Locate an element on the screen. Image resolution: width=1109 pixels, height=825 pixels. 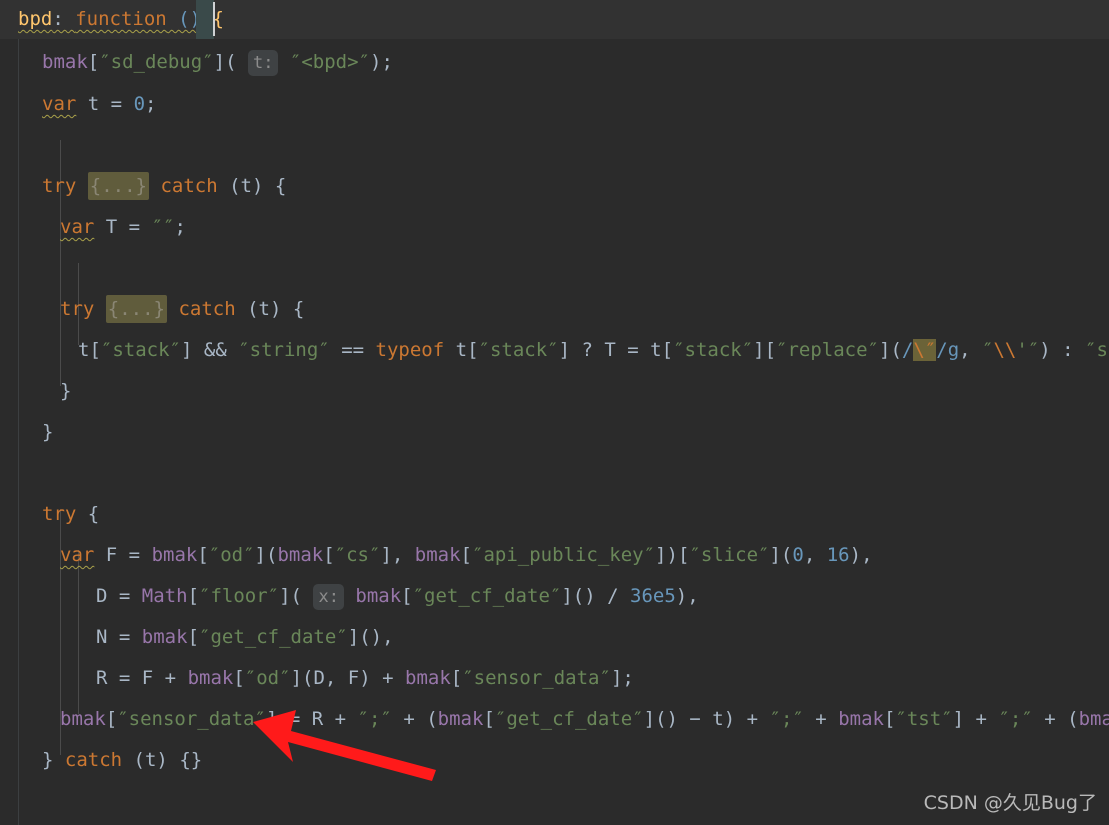
string-literal: ″get_cf_date″ is located at coordinates (569, 719).